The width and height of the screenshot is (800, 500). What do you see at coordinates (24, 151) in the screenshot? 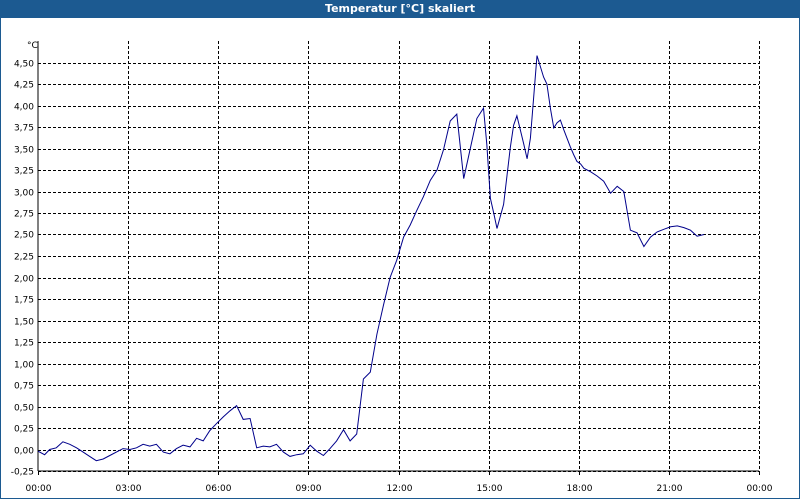
I see `y-tick-label: 3,50` at bounding box center [24, 151].